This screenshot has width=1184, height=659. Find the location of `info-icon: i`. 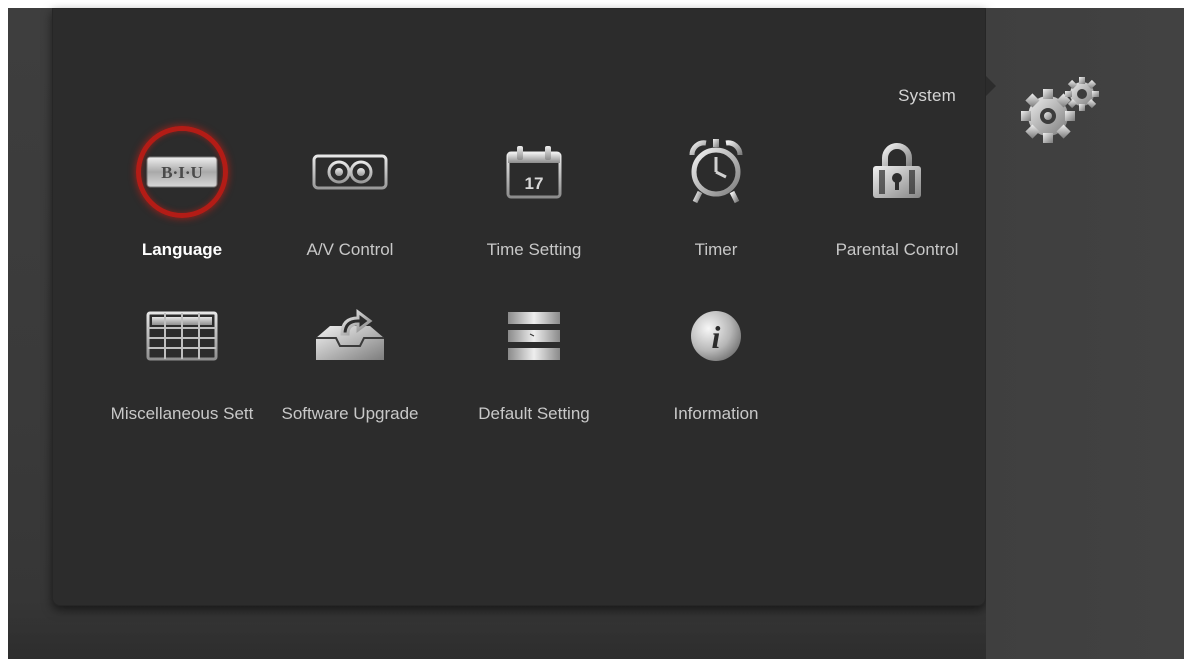

info-icon: i is located at coordinates (716, 336).